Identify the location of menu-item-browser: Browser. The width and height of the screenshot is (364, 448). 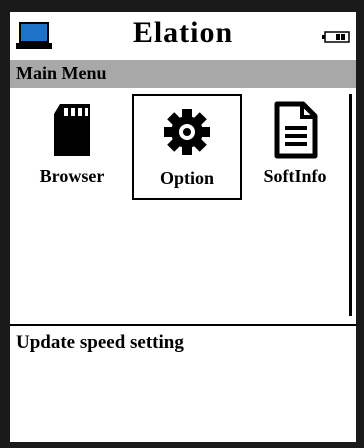
(72, 147).